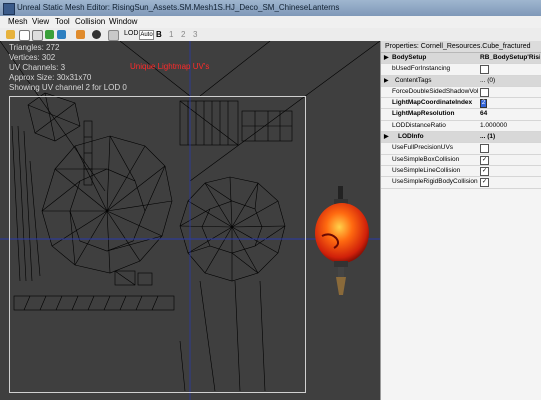  I want to click on prop-row-usedforinstancing: bUsedForInstancing, so click(461, 70).